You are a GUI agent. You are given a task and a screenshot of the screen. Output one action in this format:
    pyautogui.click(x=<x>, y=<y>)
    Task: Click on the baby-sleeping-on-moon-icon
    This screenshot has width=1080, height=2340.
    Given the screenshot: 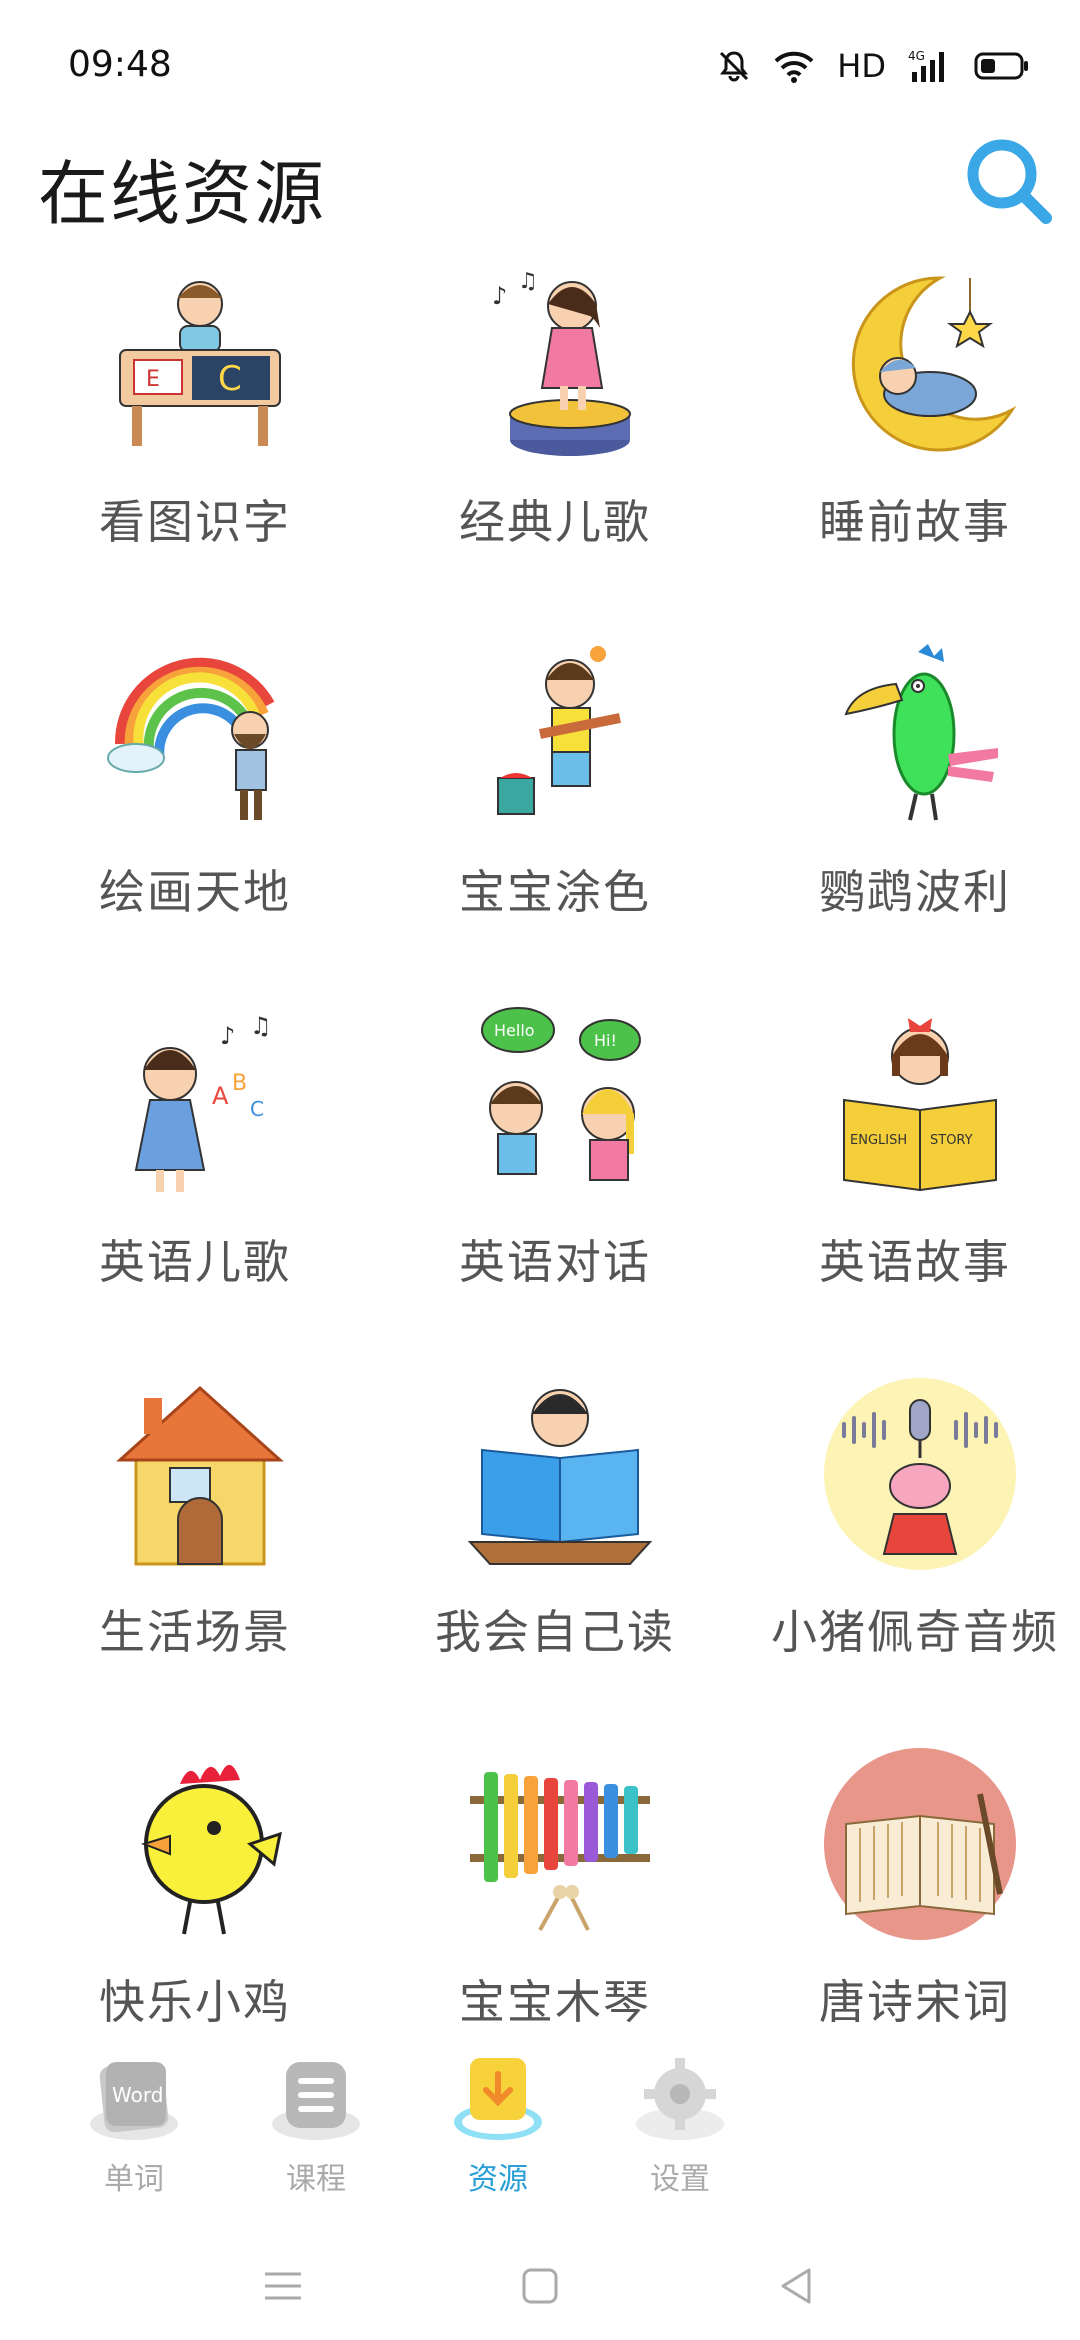 What is the action you would take?
    pyautogui.click(x=934, y=364)
    